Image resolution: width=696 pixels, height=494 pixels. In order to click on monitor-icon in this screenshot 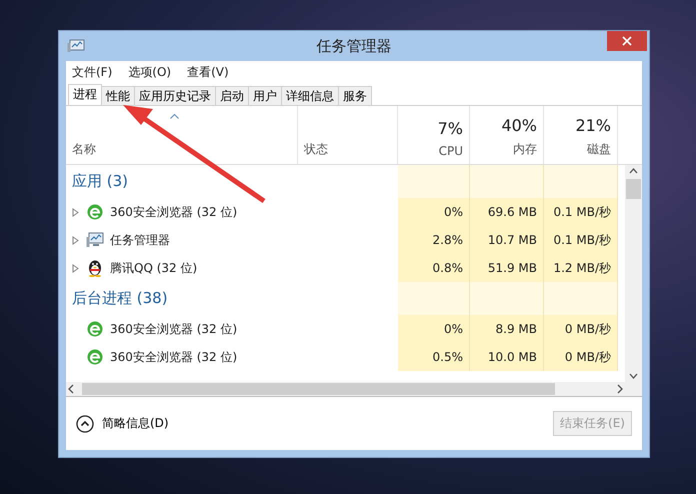, I will do `click(95, 240)`.